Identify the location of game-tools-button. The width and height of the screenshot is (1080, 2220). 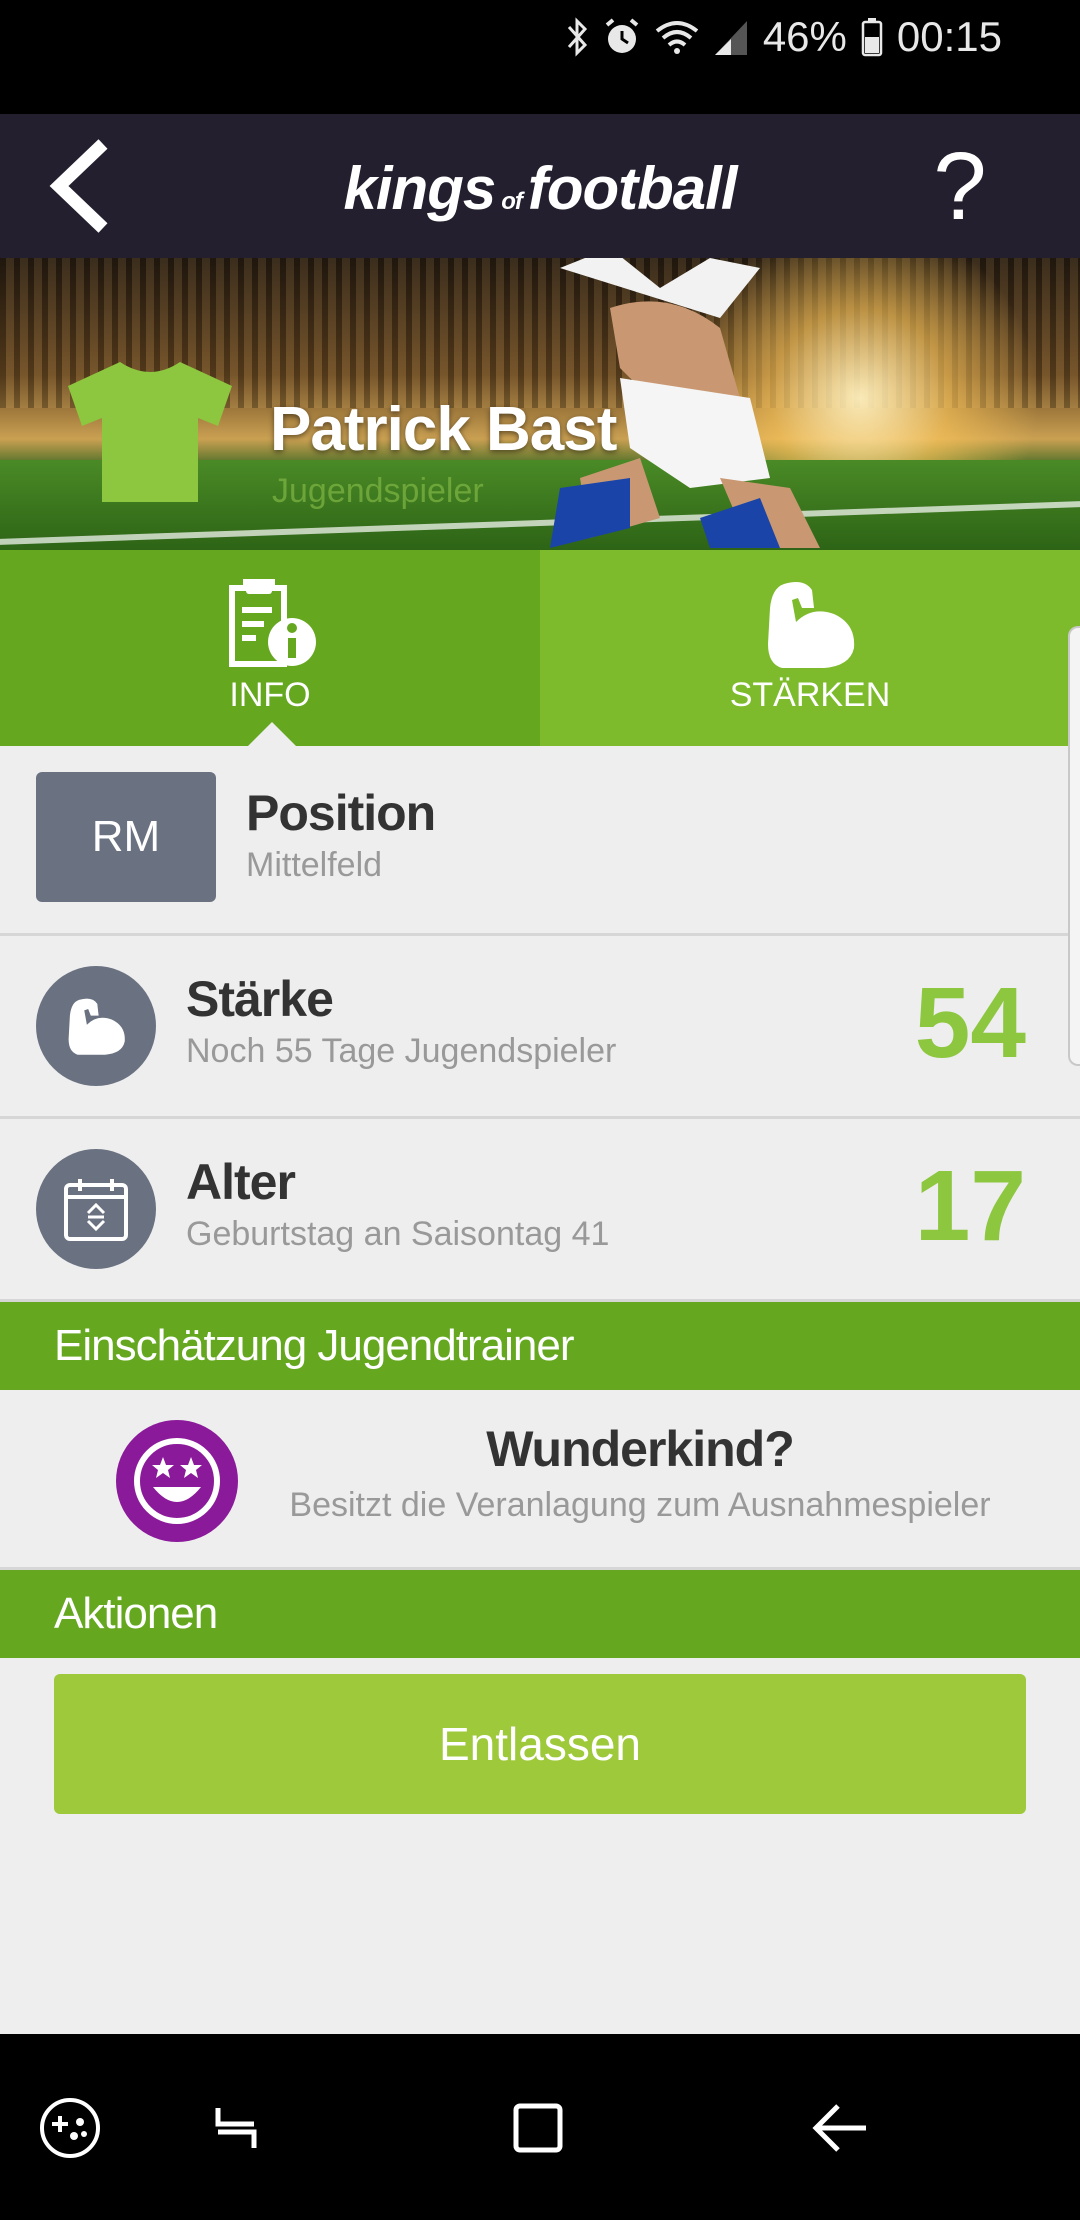
(70, 2128).